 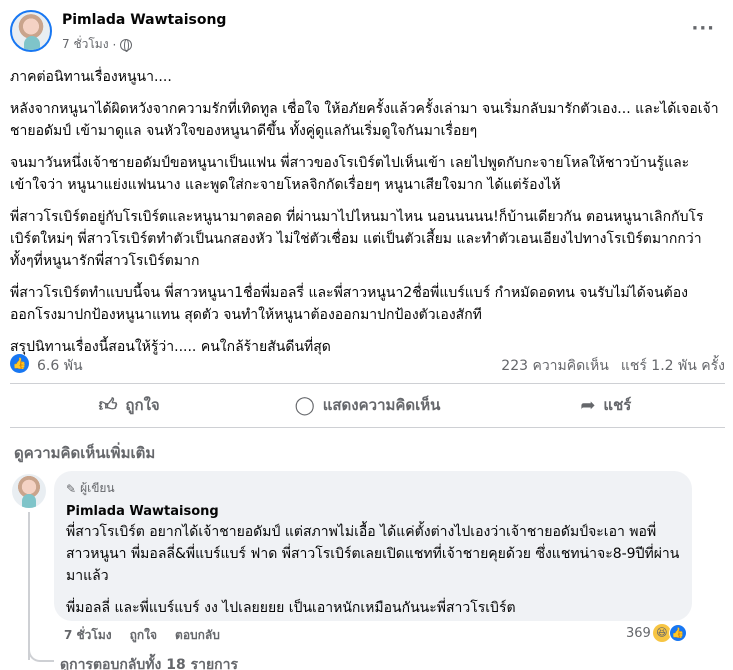 What do you see at coordinates (373, 511) in the screenshot?
I see `comment-author-name: Pimlada Wawtaisong` at bounding box center [373, 511].